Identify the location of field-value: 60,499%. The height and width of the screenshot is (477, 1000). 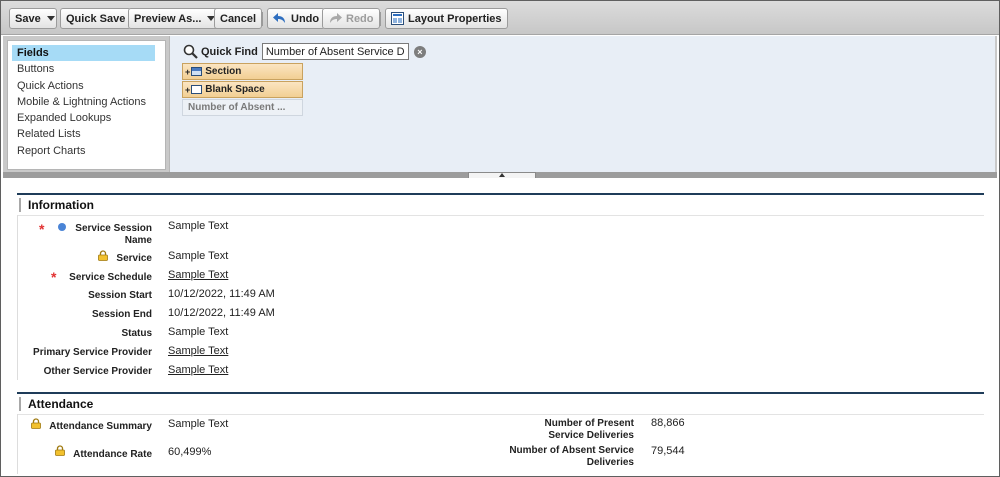
(189, 452).